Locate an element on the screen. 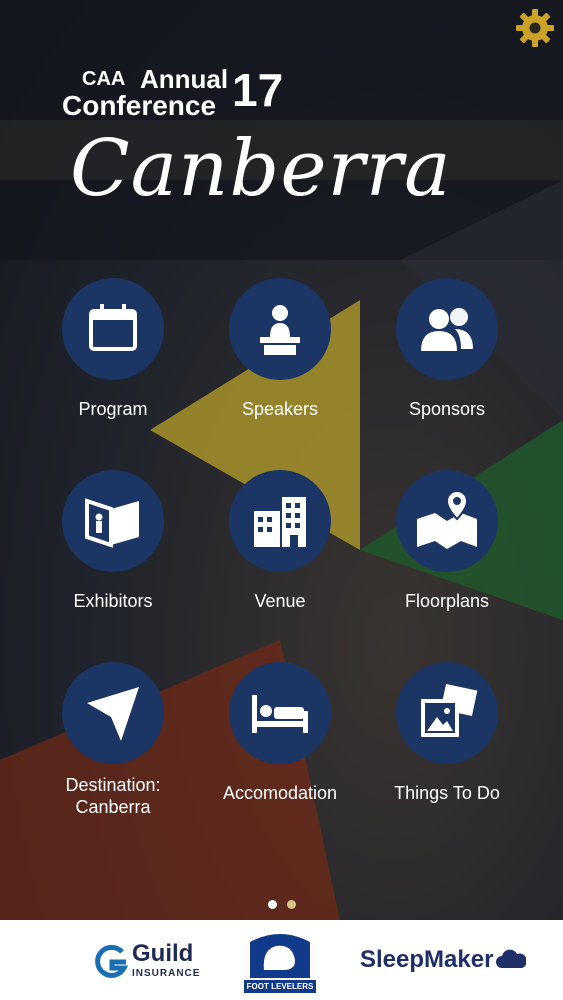  page-dot-active is located at coordinates (272, 904).